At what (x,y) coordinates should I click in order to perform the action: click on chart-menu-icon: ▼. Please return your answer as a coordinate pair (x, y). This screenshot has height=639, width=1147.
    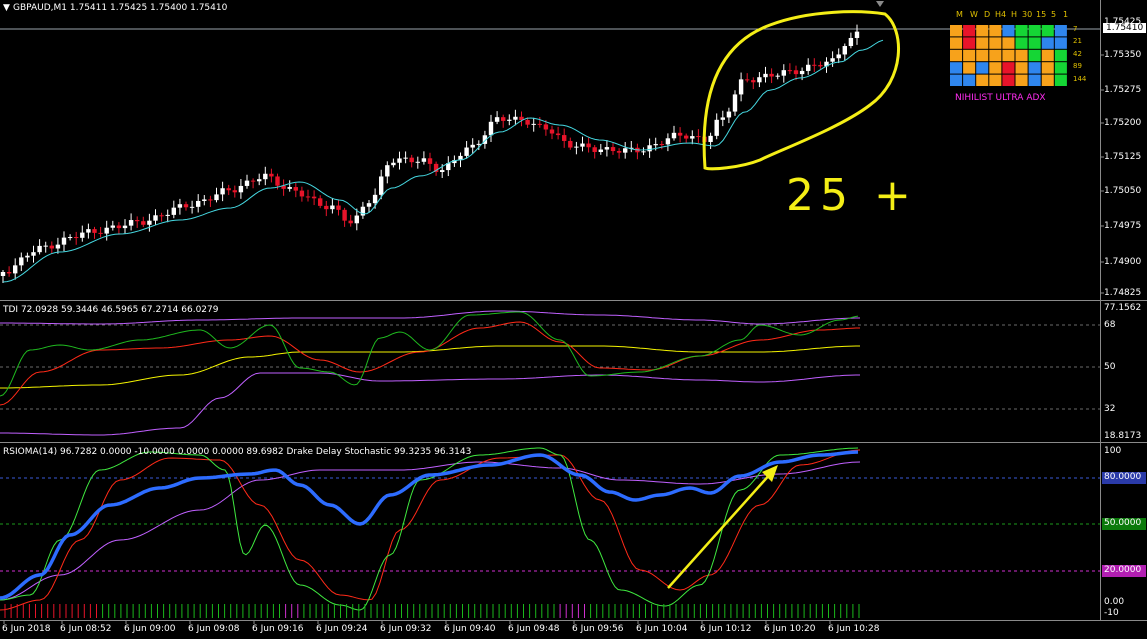
    Looking at the image, I should click on (6, 8).